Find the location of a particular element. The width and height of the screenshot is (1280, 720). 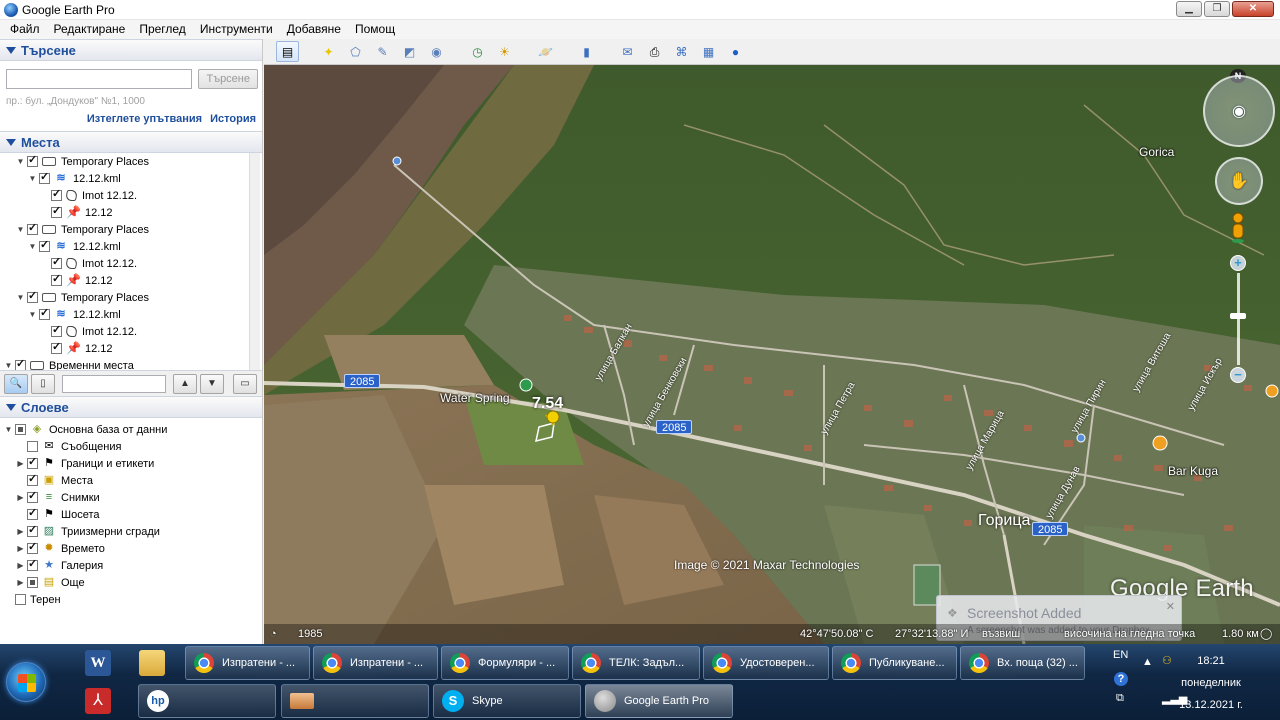

menu-view: Преглед is located at coordinates (162, 29).